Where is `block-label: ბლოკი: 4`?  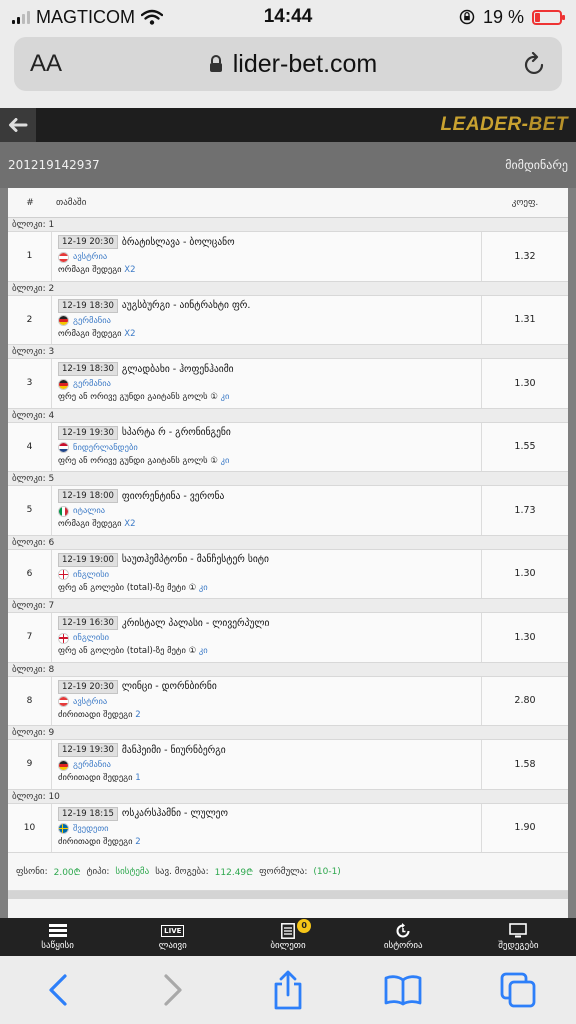
block-label: ბლოკი: 4 is located at coordinates (288, 415).